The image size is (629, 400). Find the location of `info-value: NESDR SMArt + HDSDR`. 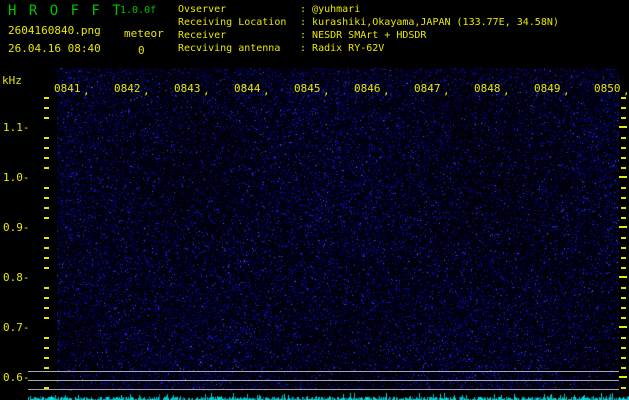

info-value: NESDR SMArt + HDSDR is located at coordinates (369, 35).